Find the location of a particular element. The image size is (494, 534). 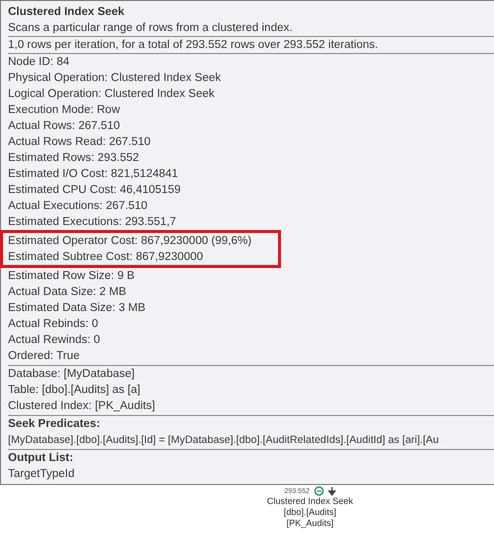

property-row-text: Actual Executions: 267.510 is located at coordinates (78, 206).